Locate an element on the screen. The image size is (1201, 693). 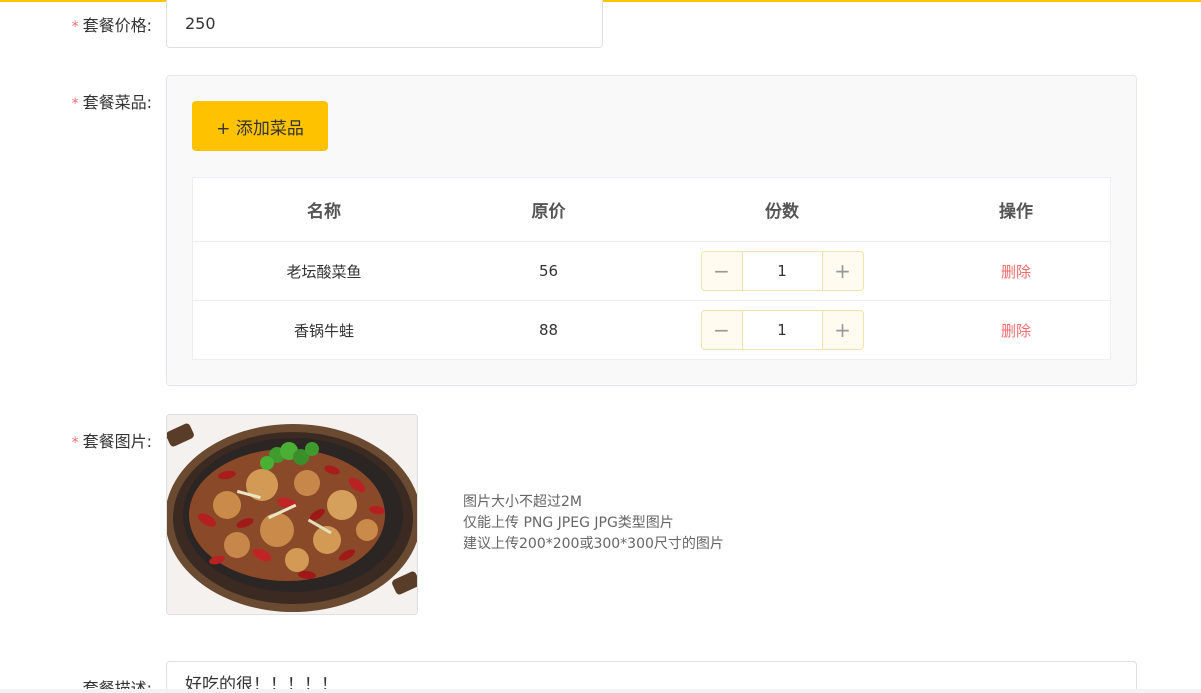
price-input: 250 is located at coordinates (384, 24).